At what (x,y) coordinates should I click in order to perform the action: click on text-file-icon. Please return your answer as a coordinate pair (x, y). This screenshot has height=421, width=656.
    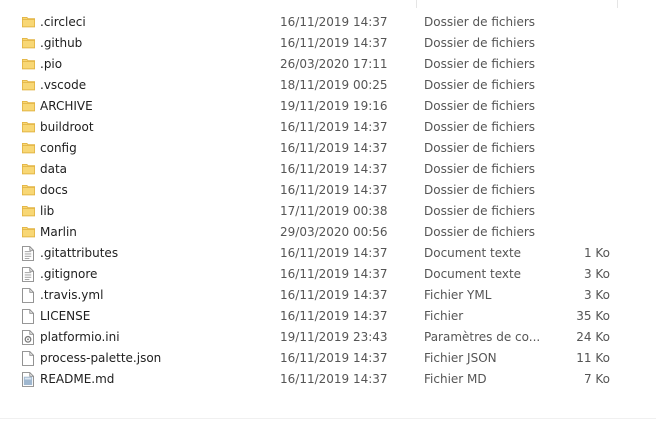
    Looking at the image, I should click on (28, 253).